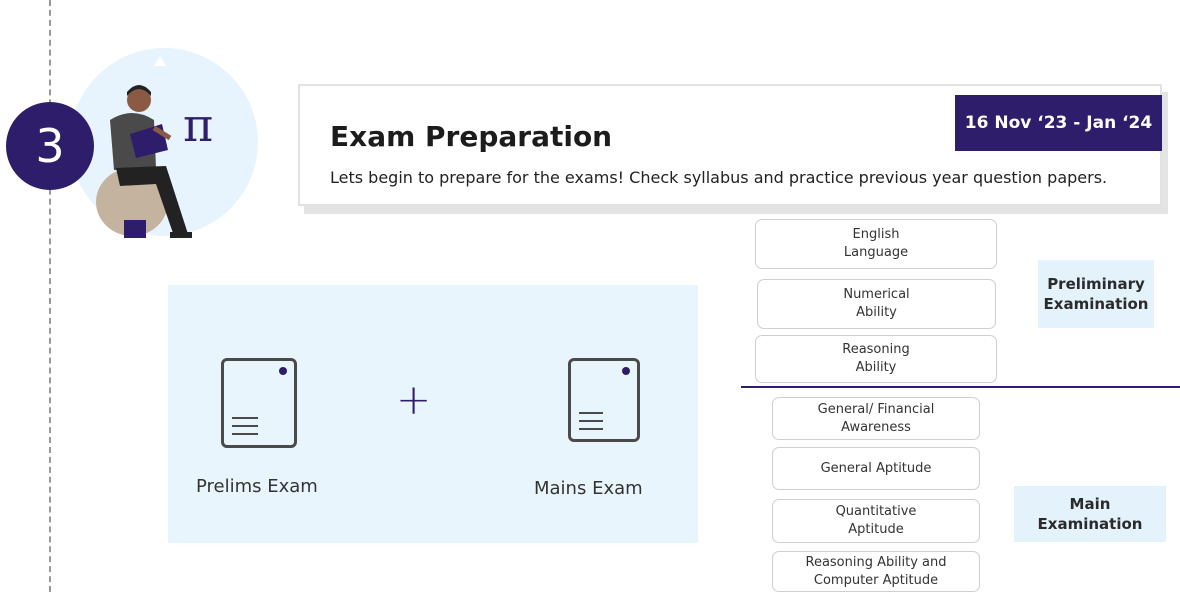  What do you see at coordinates (876, 359) in the screenshot?
I see `subject-reasoning-ability: Reasoning Ability` at bounding box center [876, 359].